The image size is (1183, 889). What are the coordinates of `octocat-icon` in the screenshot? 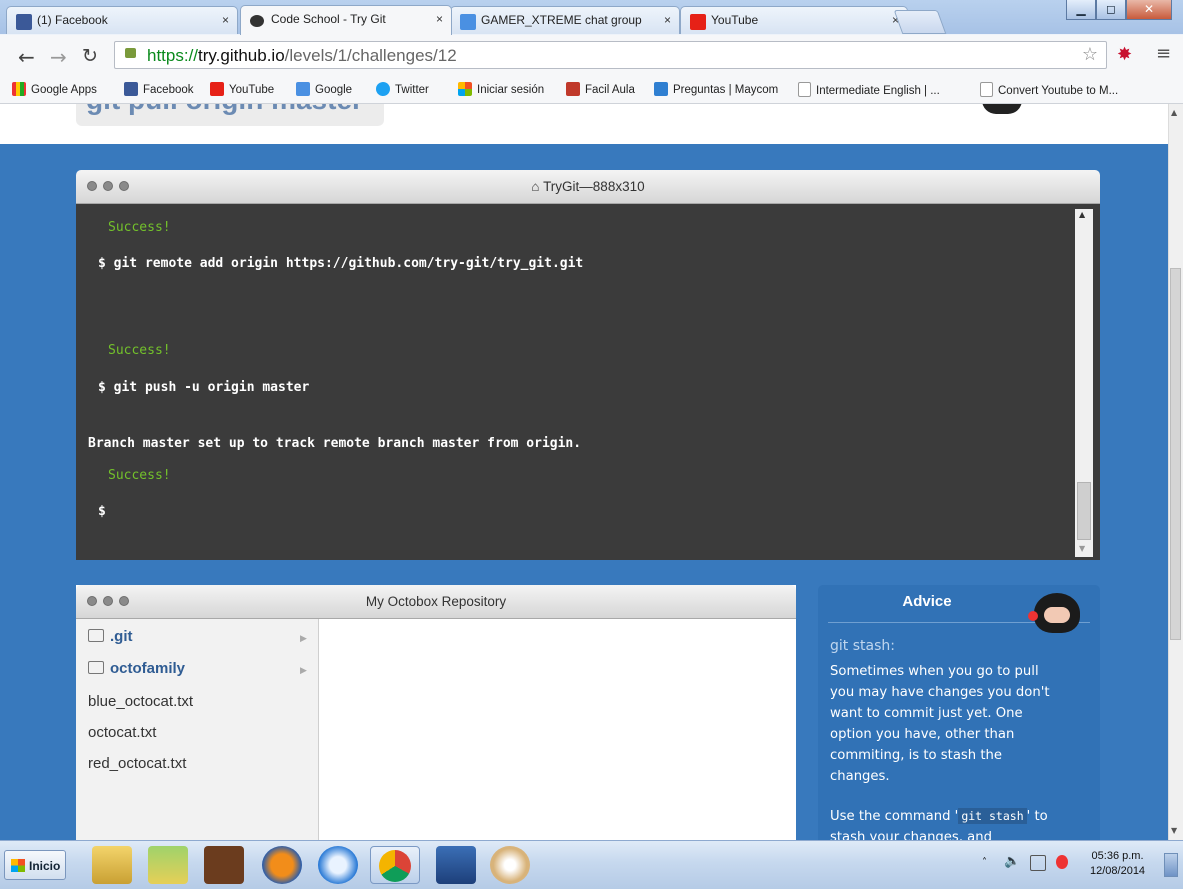 It's located at (1054, 613).